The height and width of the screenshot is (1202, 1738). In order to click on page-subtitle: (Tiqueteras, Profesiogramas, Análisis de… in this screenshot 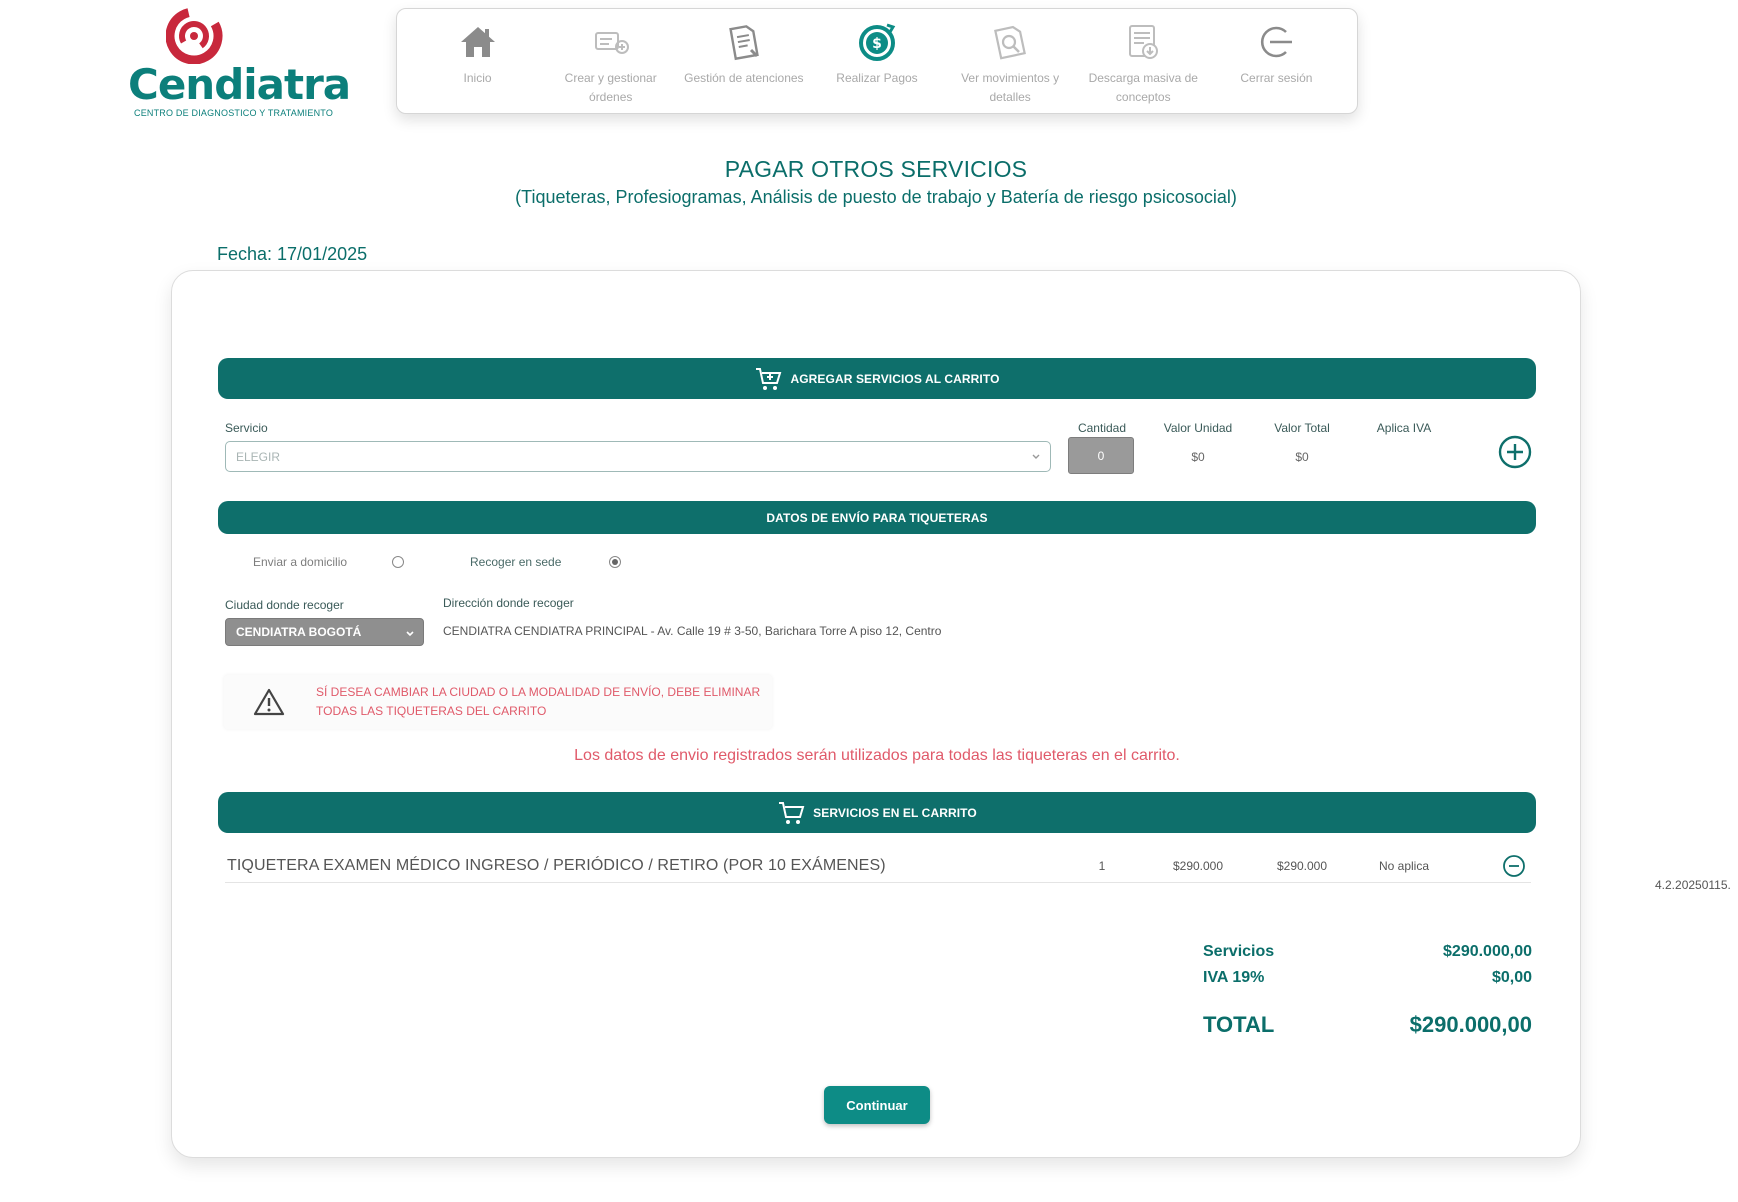, I will do `click(876, 197)`.